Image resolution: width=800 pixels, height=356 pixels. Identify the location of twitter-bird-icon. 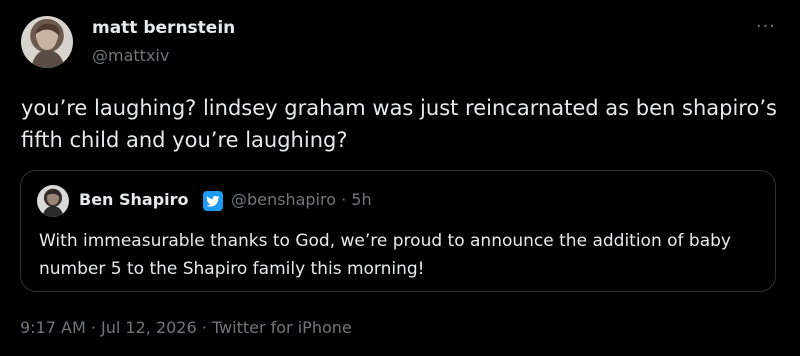
(213, 201).